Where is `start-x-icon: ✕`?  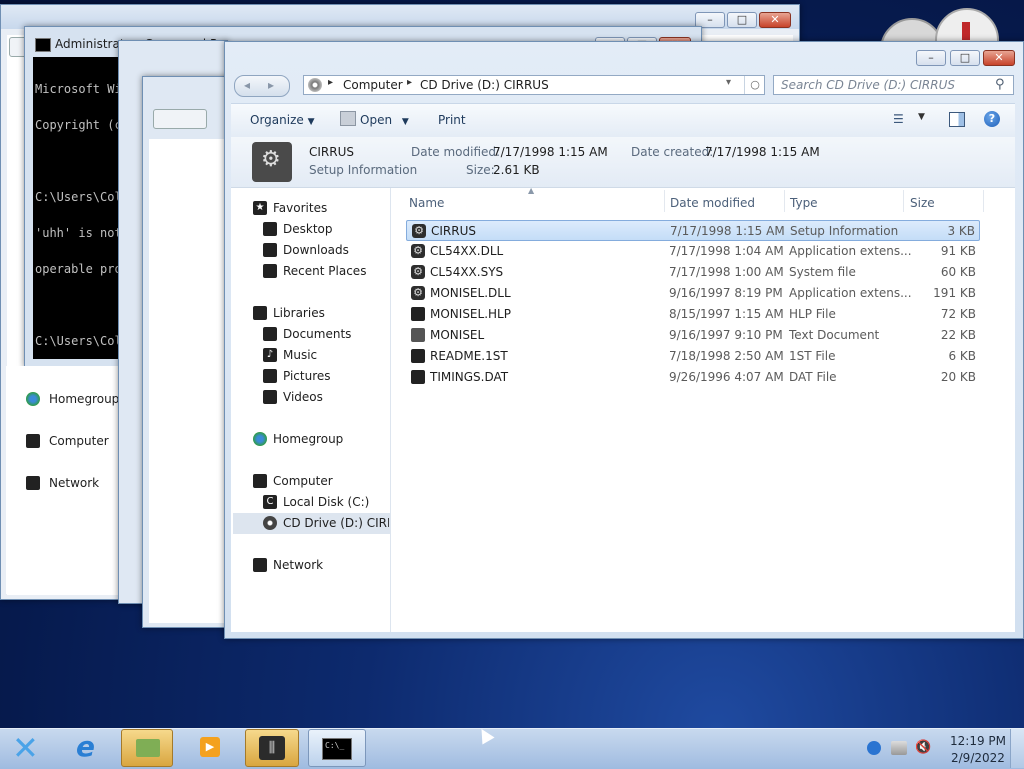
start-x-icon: ✕ is located at coordinates (25, 748).